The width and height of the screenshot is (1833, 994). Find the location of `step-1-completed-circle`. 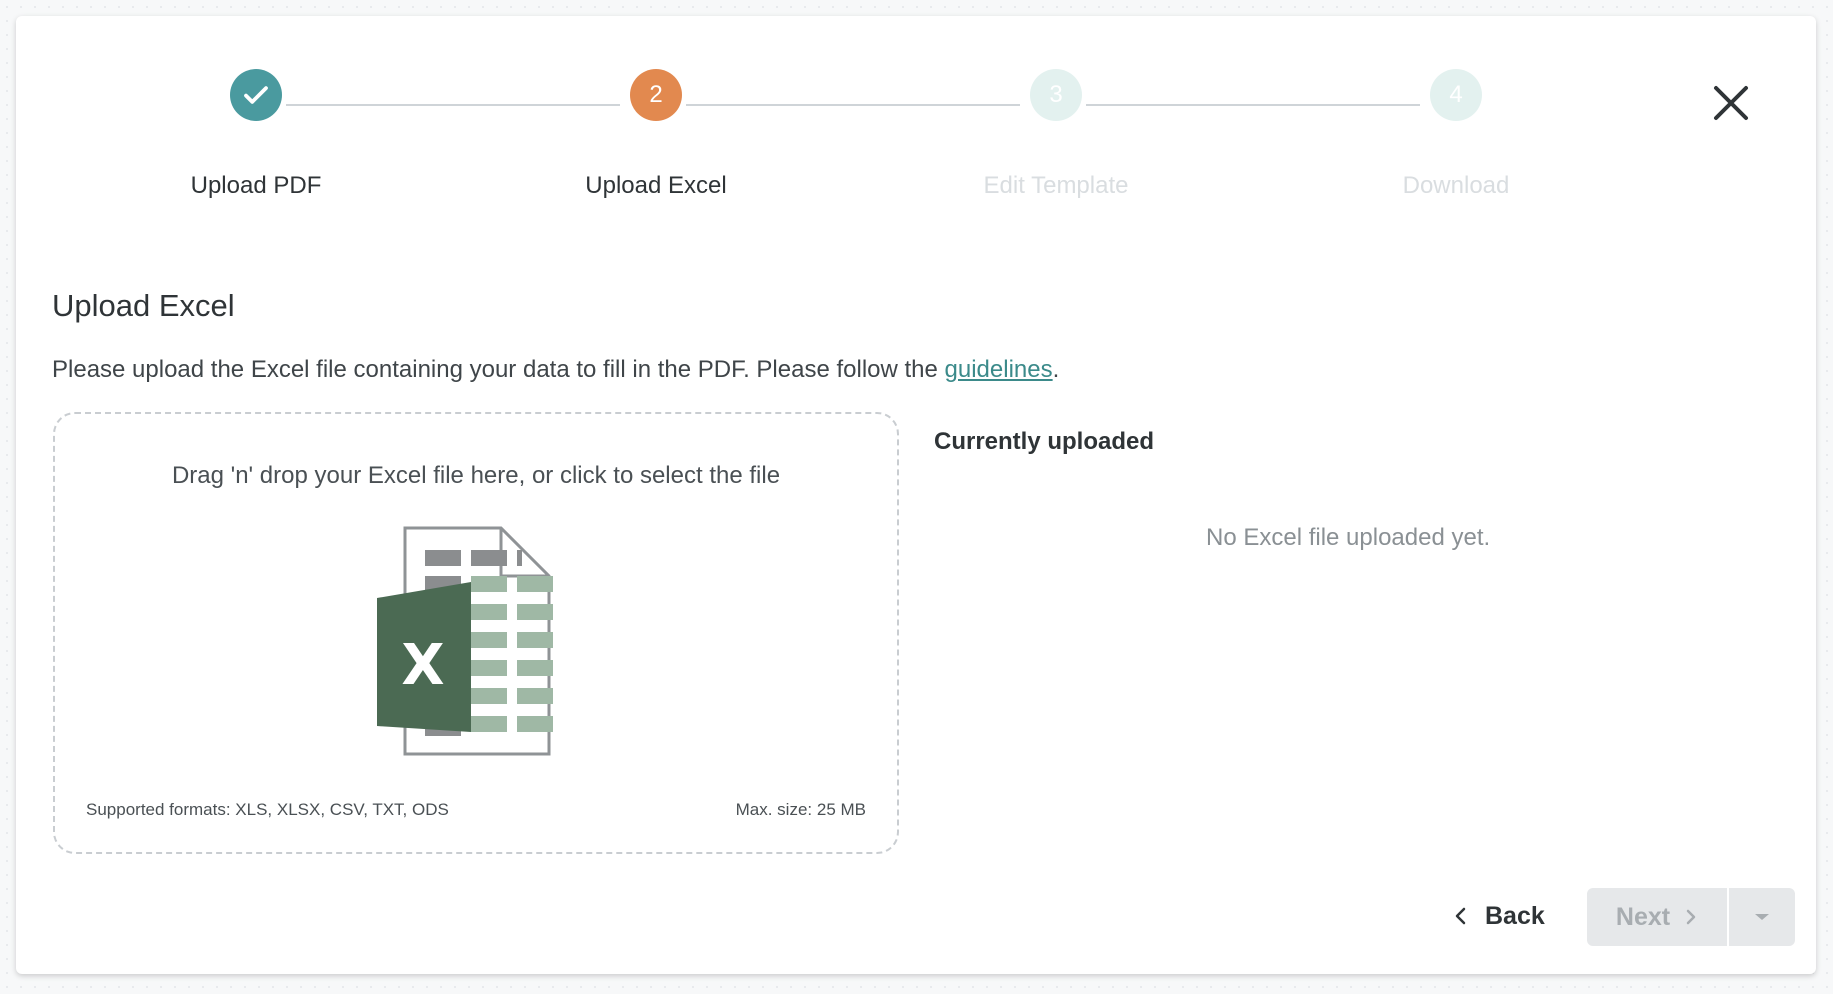

step-1-completed-circle is located at coordinates (256, 95).